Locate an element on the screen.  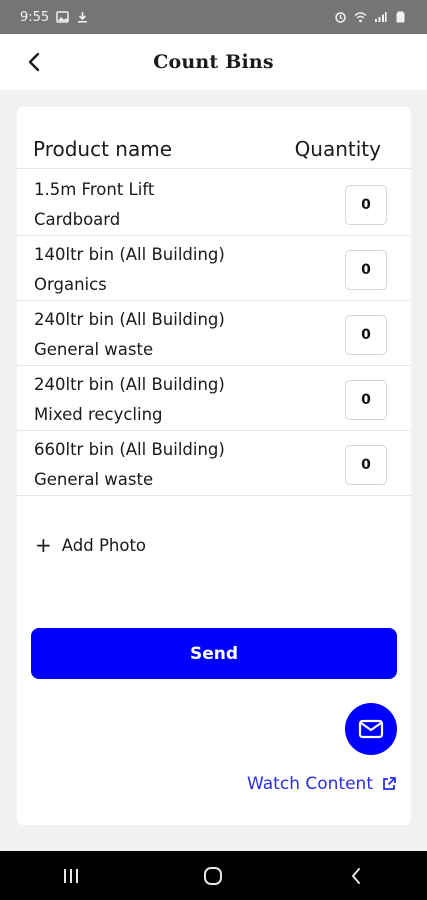
product-name: 140ltr bin (All Building) Organics is located at coordinates (129, 270).